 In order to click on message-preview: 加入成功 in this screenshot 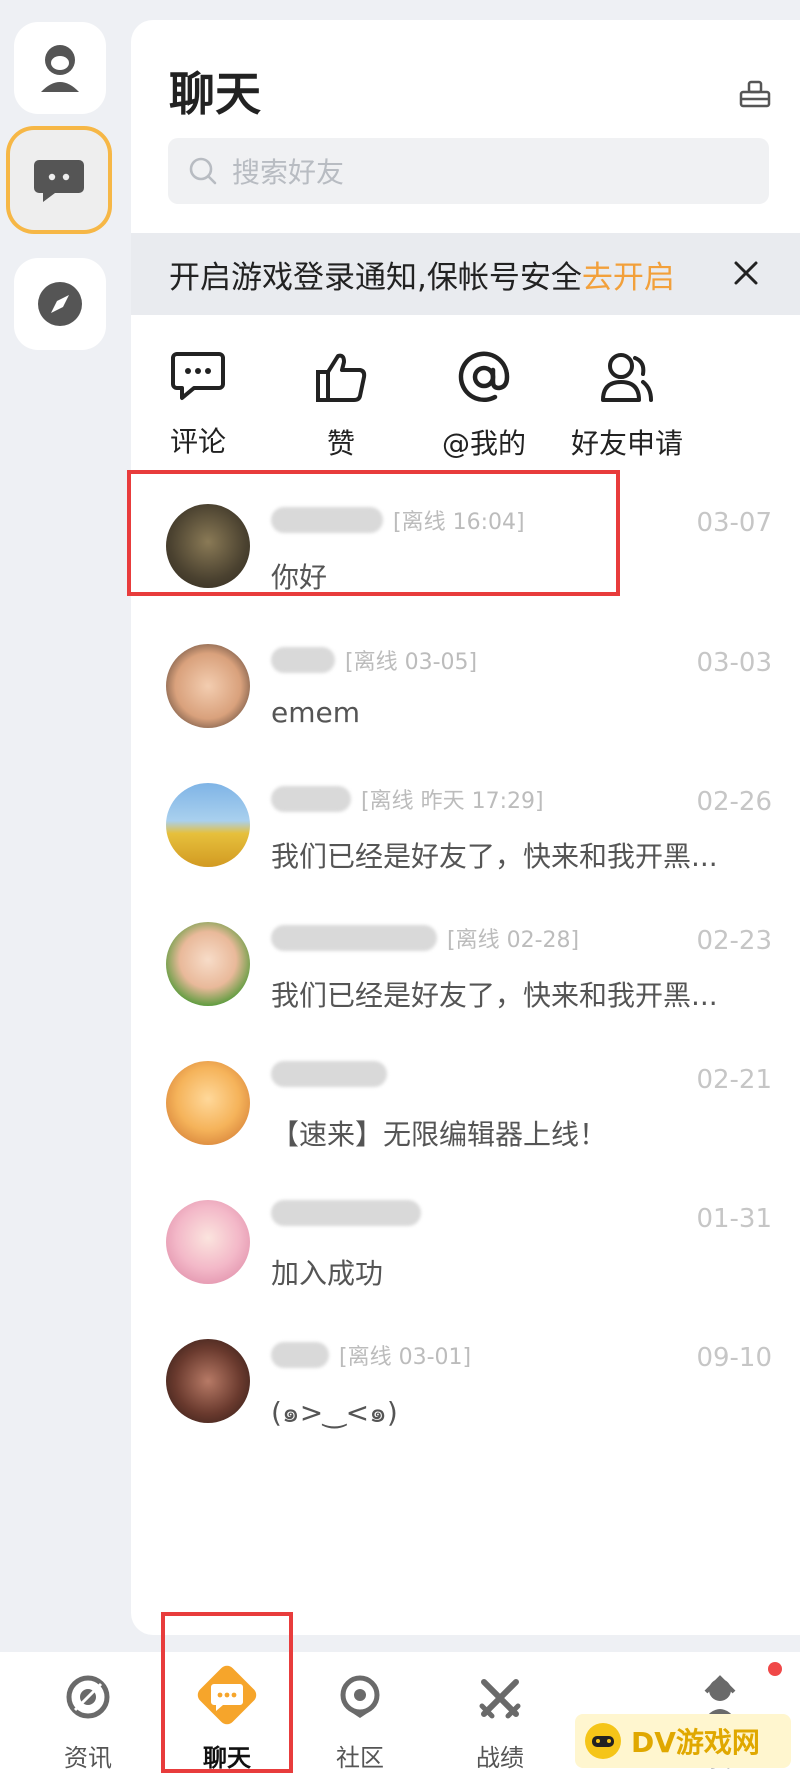, I will do `click(327, 1273)`.